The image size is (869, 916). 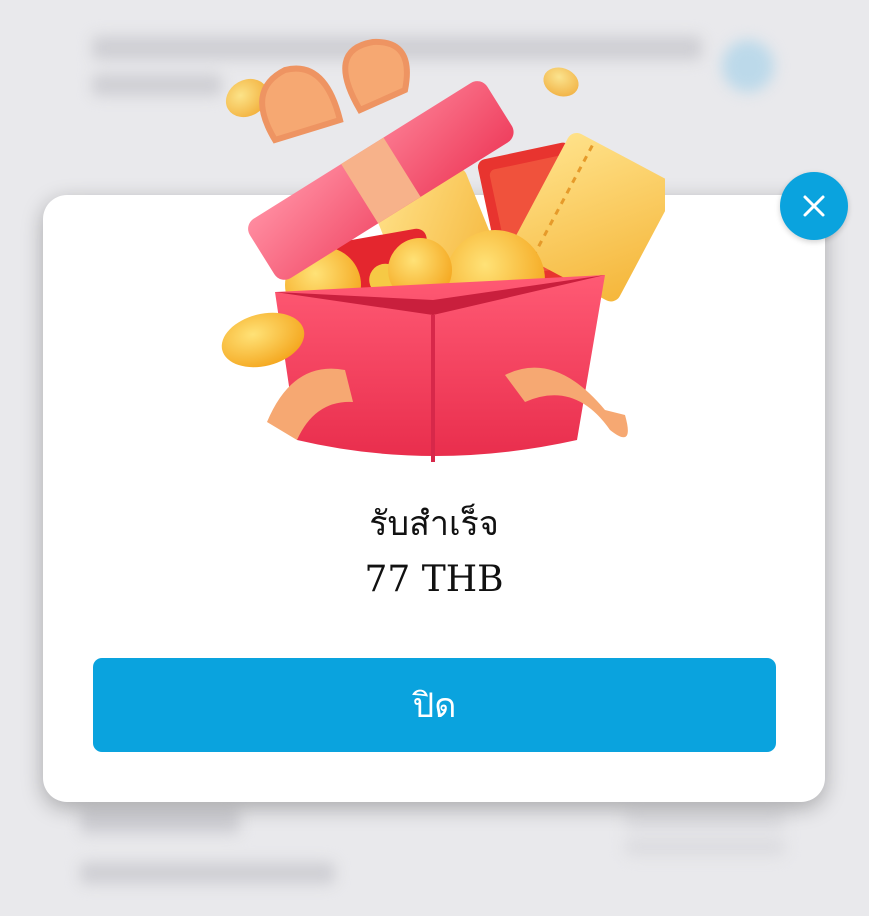 I want to click on close-dialog-button-label: ปิด, so click(x=434, y=706).